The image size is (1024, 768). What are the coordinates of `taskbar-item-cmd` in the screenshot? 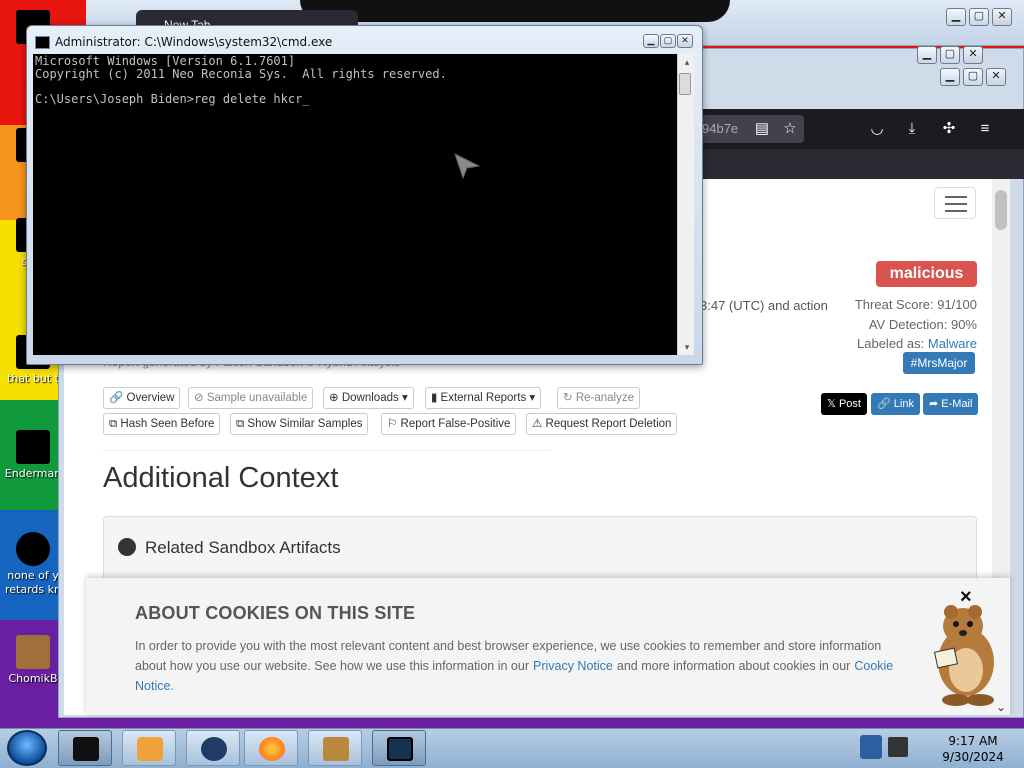 It's located at (85, 748).